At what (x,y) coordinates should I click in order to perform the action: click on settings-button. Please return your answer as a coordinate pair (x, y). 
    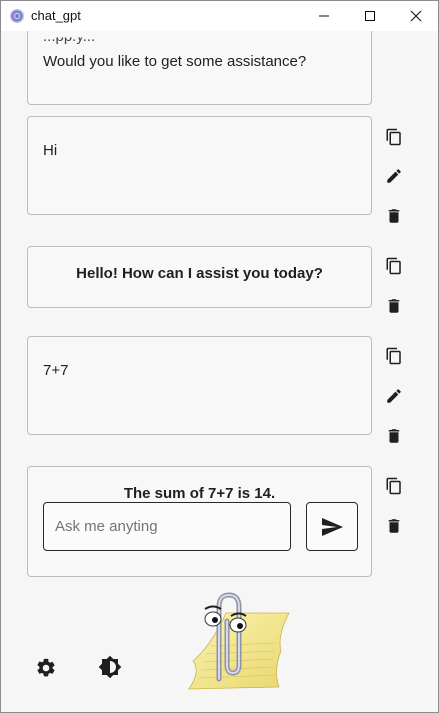
    Looking at the image, I should click on (46, 668).